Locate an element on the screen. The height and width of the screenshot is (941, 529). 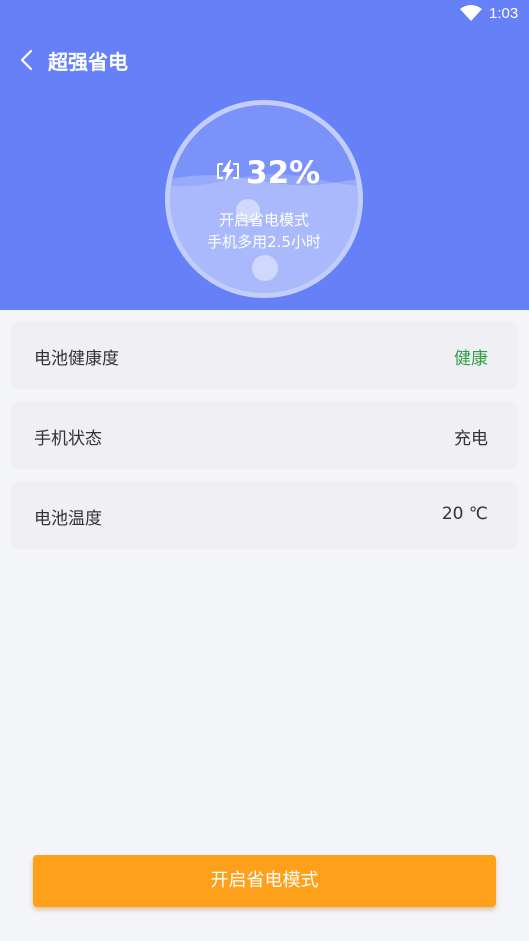
battery-gauge: 32% 开启省电模式 手机多用2.5小时 is located at coordinates (264, 199).